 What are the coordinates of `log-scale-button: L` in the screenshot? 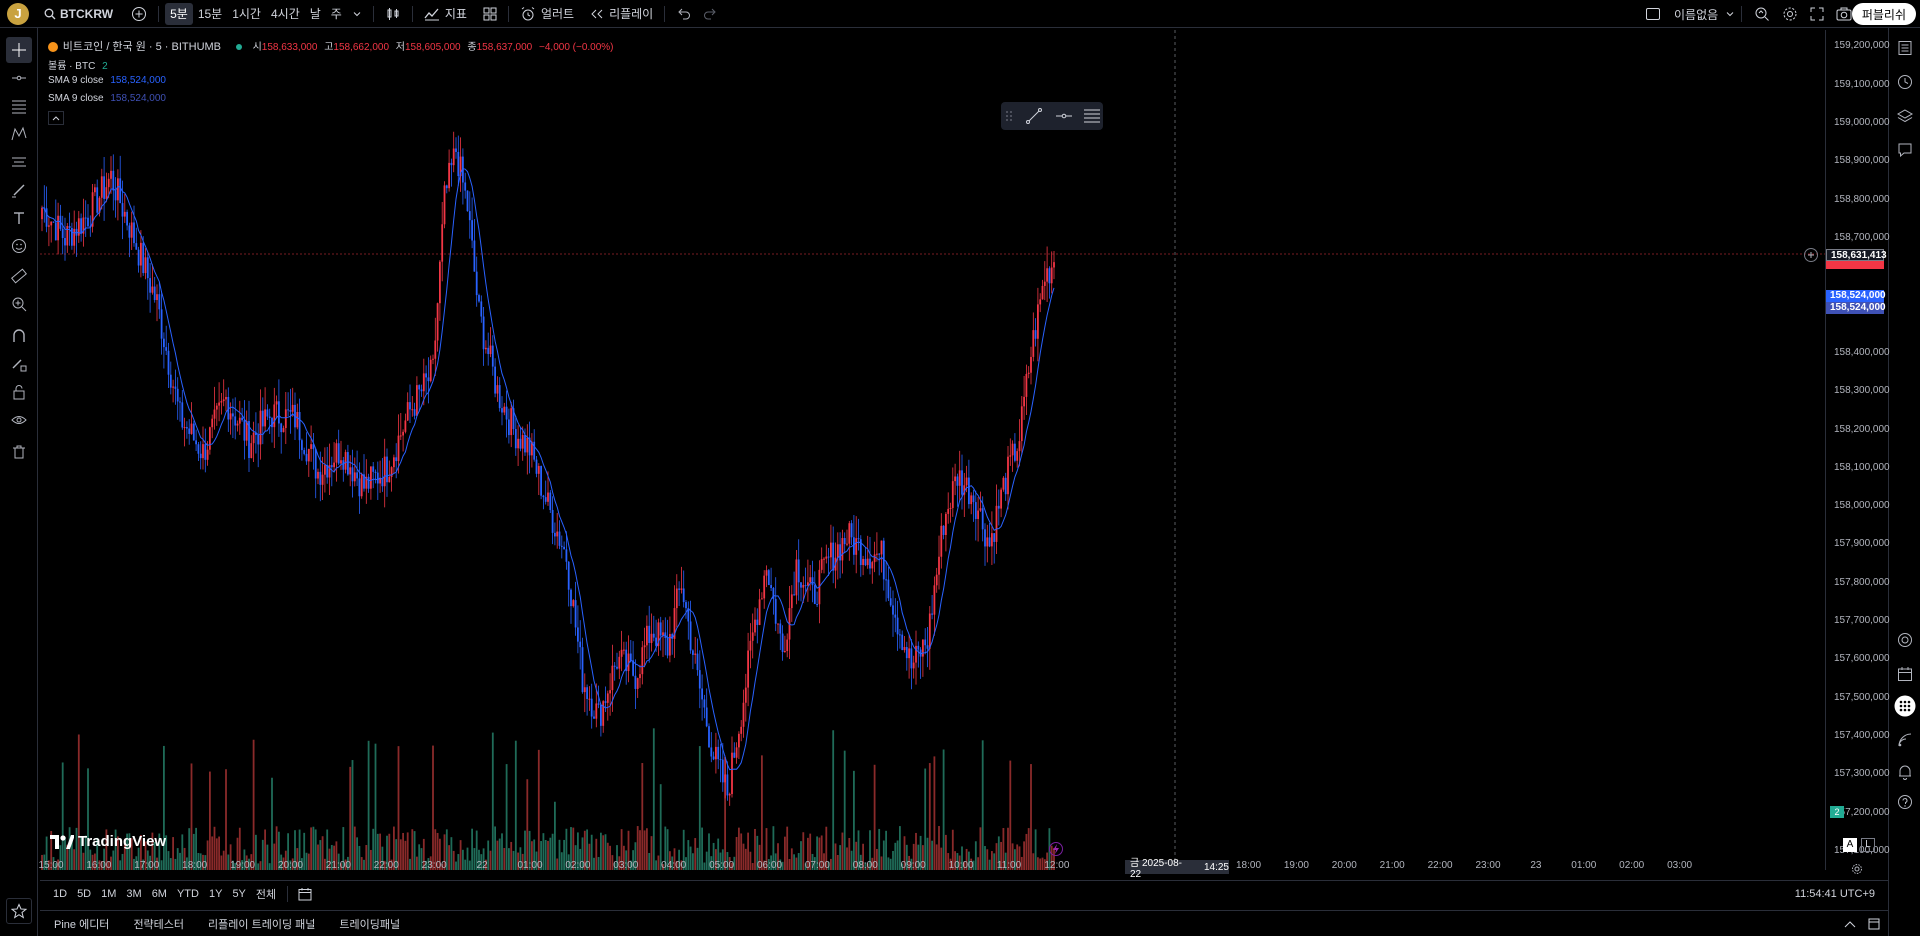 It's located at (1868, 845).